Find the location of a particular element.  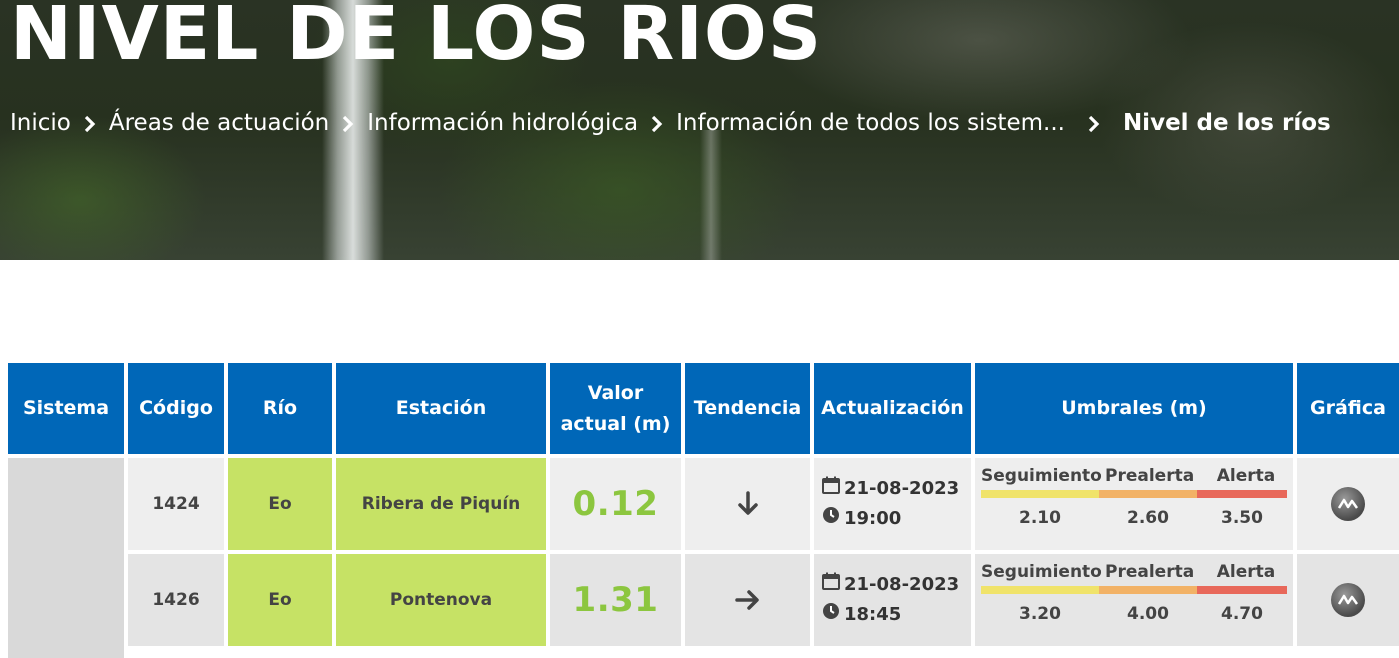

header-valor-line1: Valor is located at coordinates (615, 393).